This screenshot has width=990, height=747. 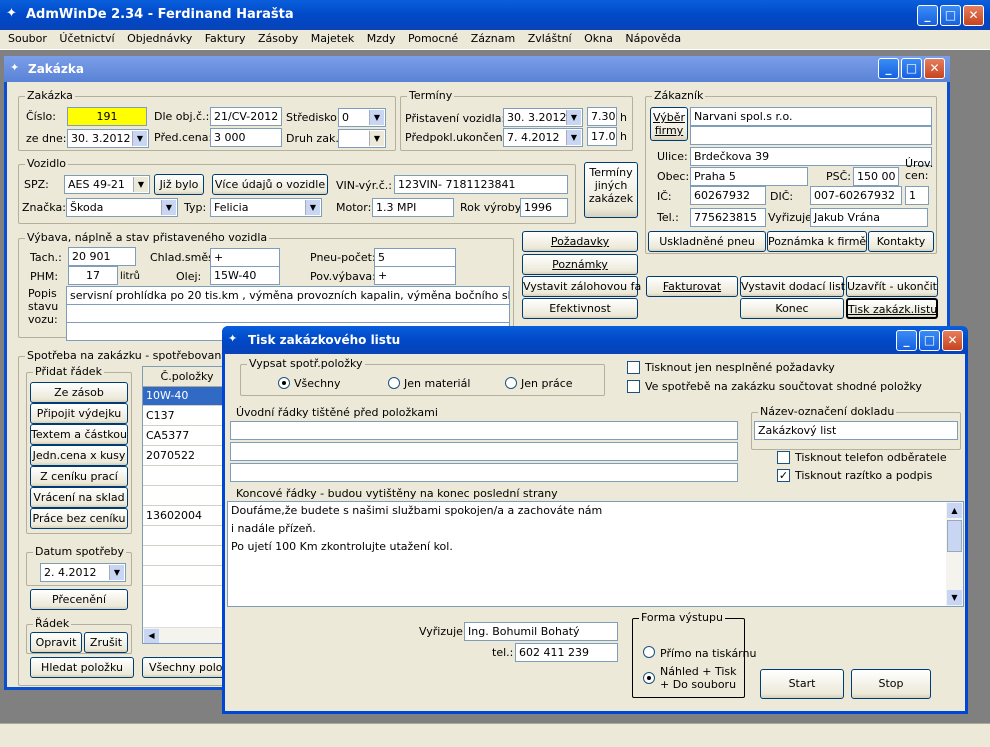 I want to click on textem-castkou-button: Textem a částkou, so click(x=79, y=434).